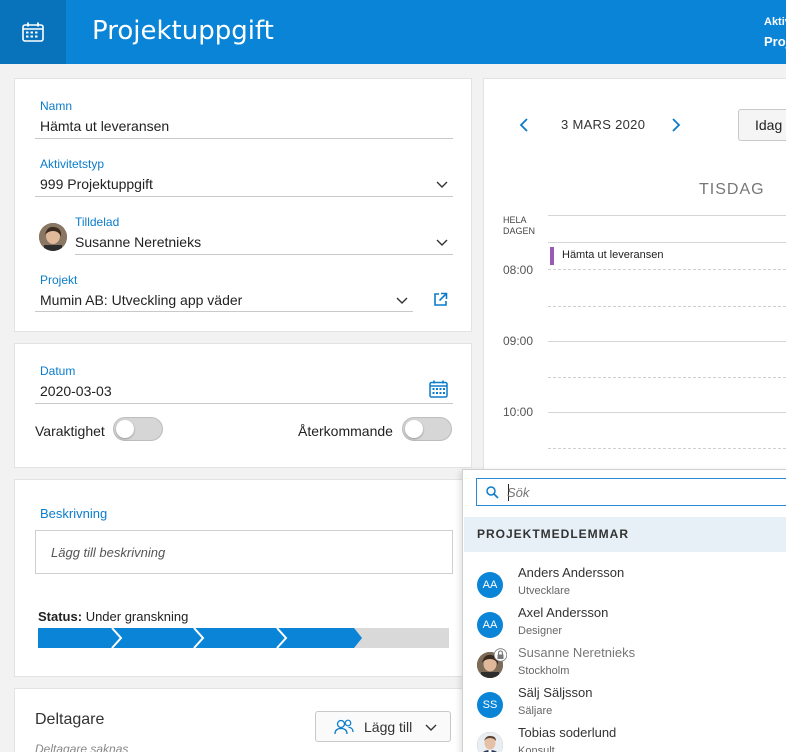 This screenshot has width=786, height=752. Describe the element at coordinates (58, 371) in the screenshot. I see `date-label: Datum` at that location.